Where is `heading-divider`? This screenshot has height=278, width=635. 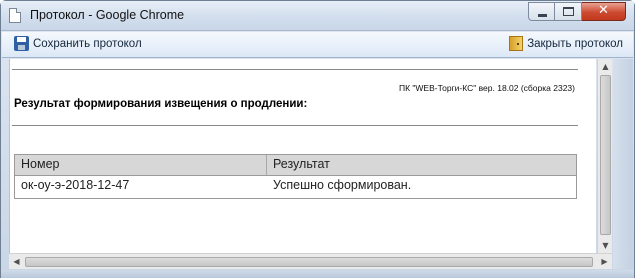 heading-divider is located at coordinates (295, 125).